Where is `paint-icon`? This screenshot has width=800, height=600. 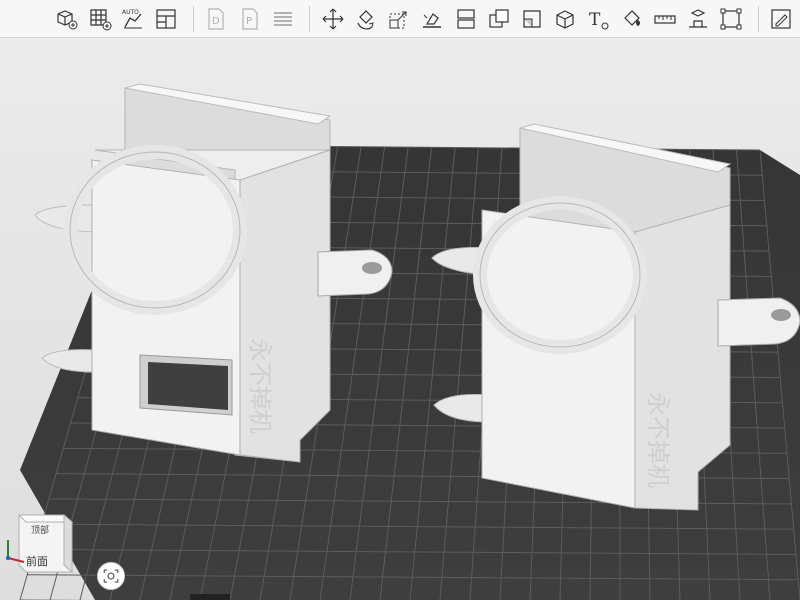 paint-icon is located at coordinates (631, 17).